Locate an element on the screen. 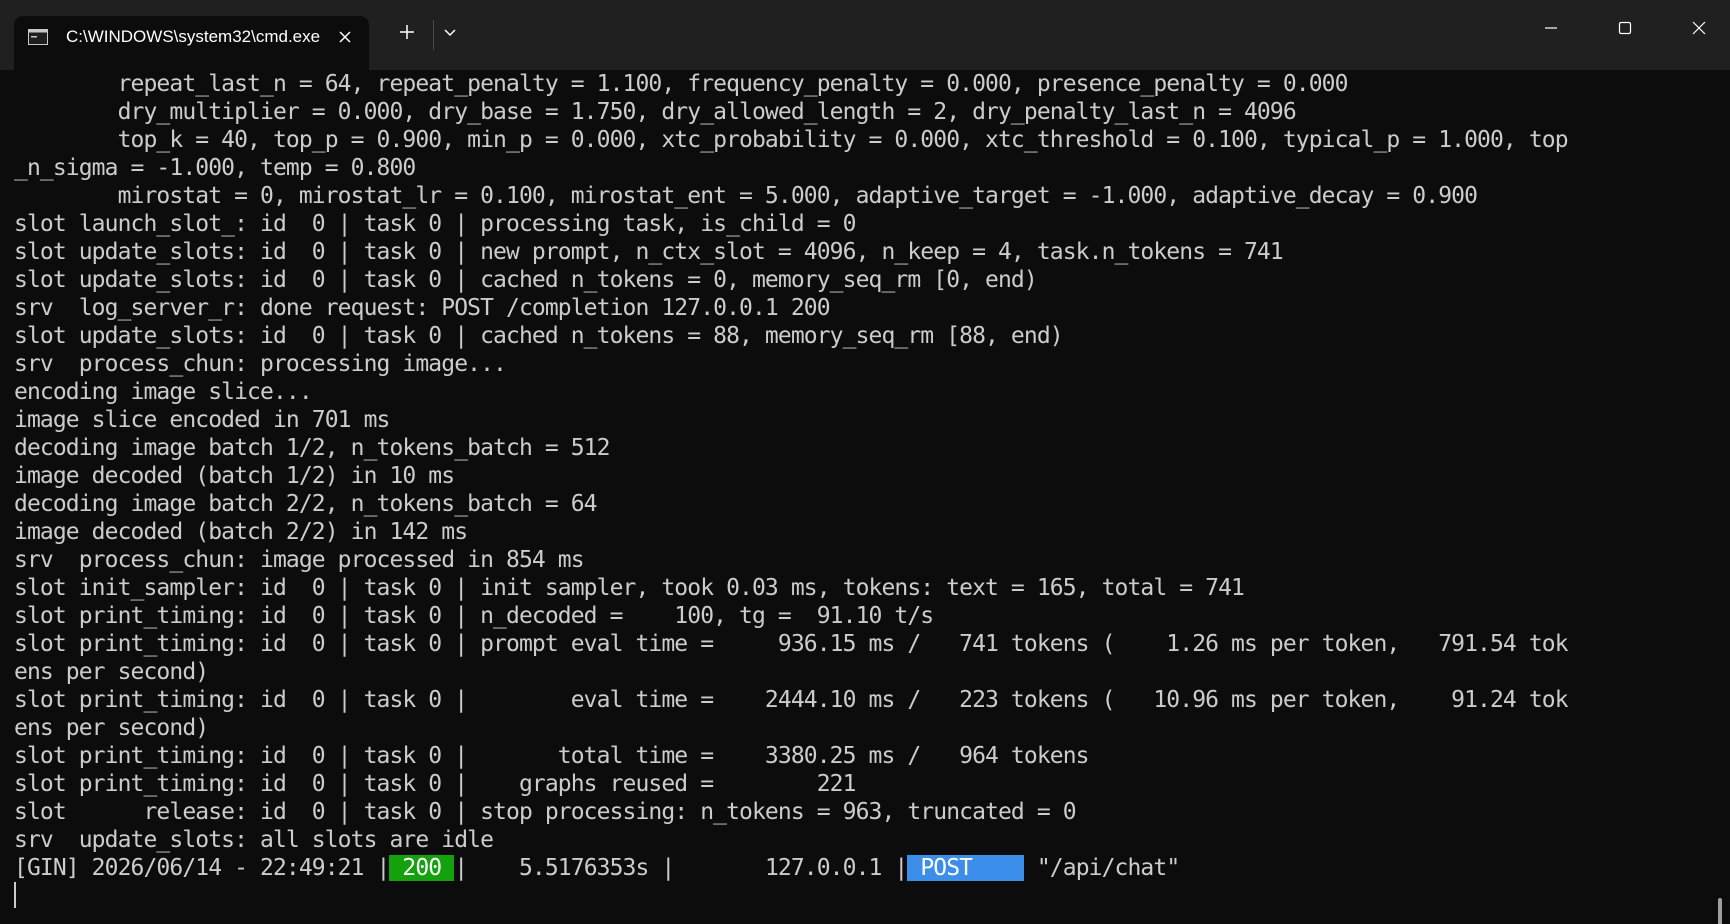  maximize-button is located at coordinates (1625, 30).